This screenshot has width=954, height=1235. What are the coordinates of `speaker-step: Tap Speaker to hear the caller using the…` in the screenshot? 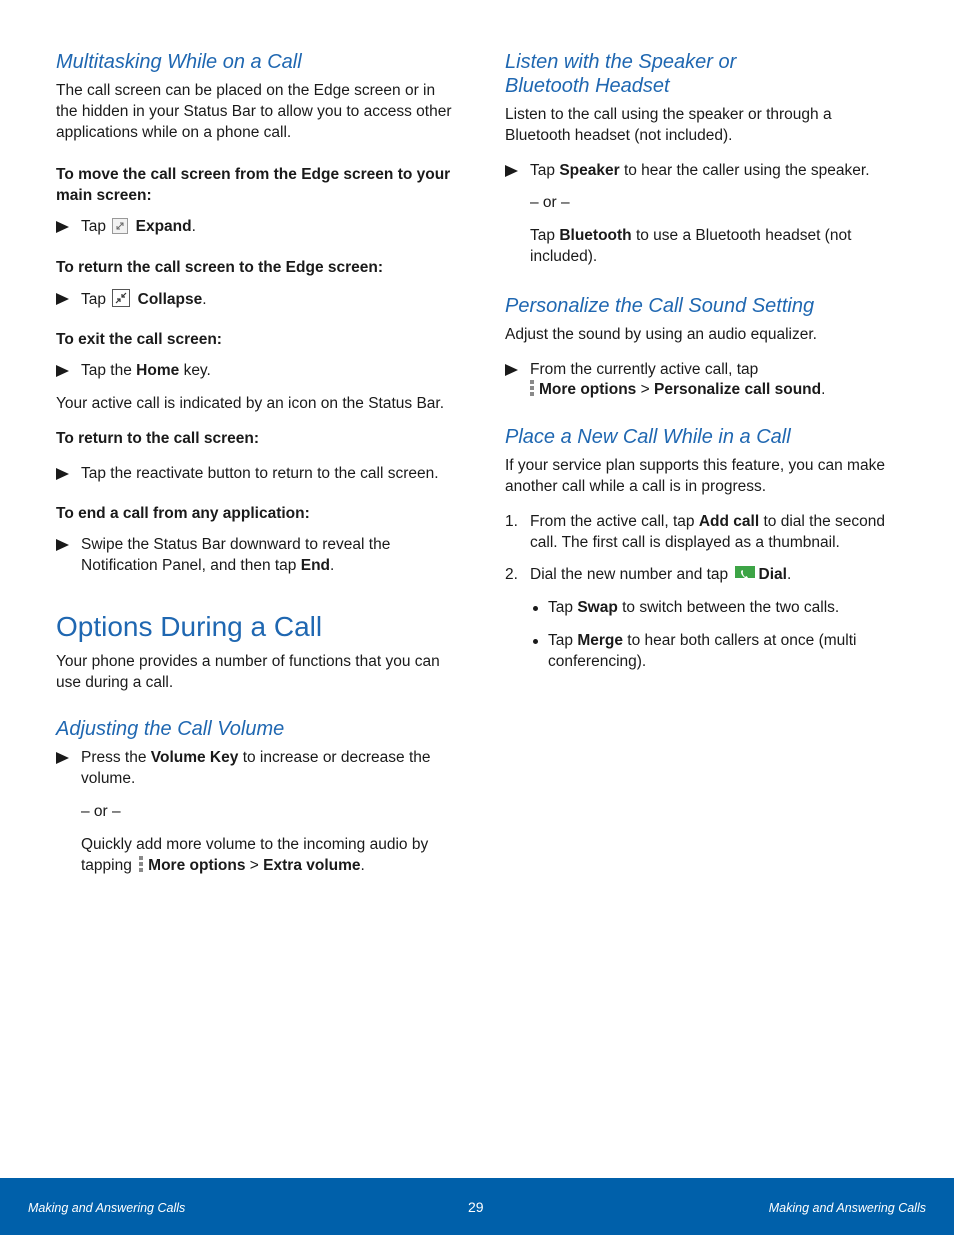 It's located at (695, 171).